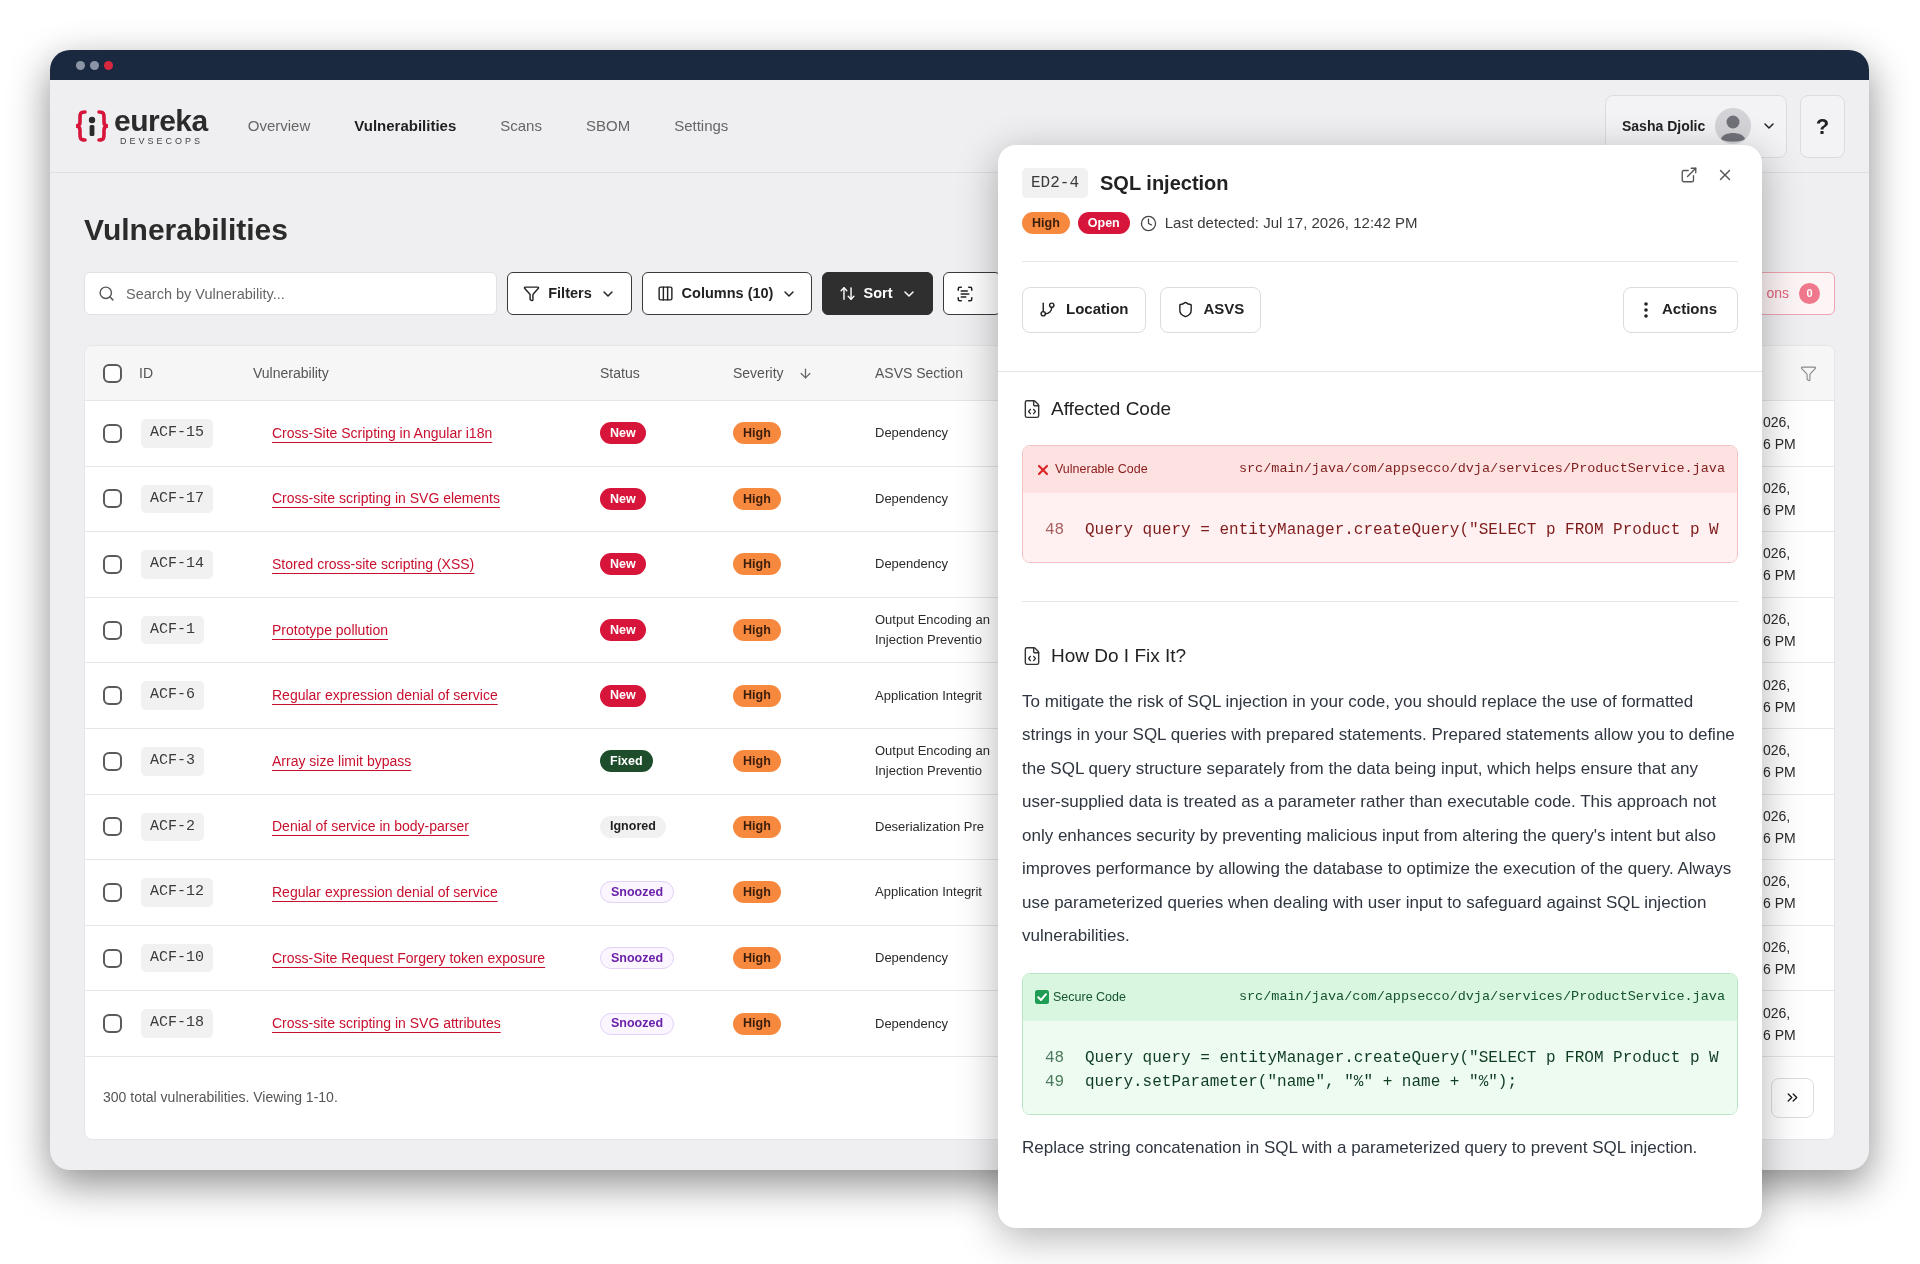 The image size is (1920, 1264). Describe the element at coordinates (409, 958) in the screenshot. I see `vulnerability-link: Cross-Site Request Forgery token exposure` at that location.